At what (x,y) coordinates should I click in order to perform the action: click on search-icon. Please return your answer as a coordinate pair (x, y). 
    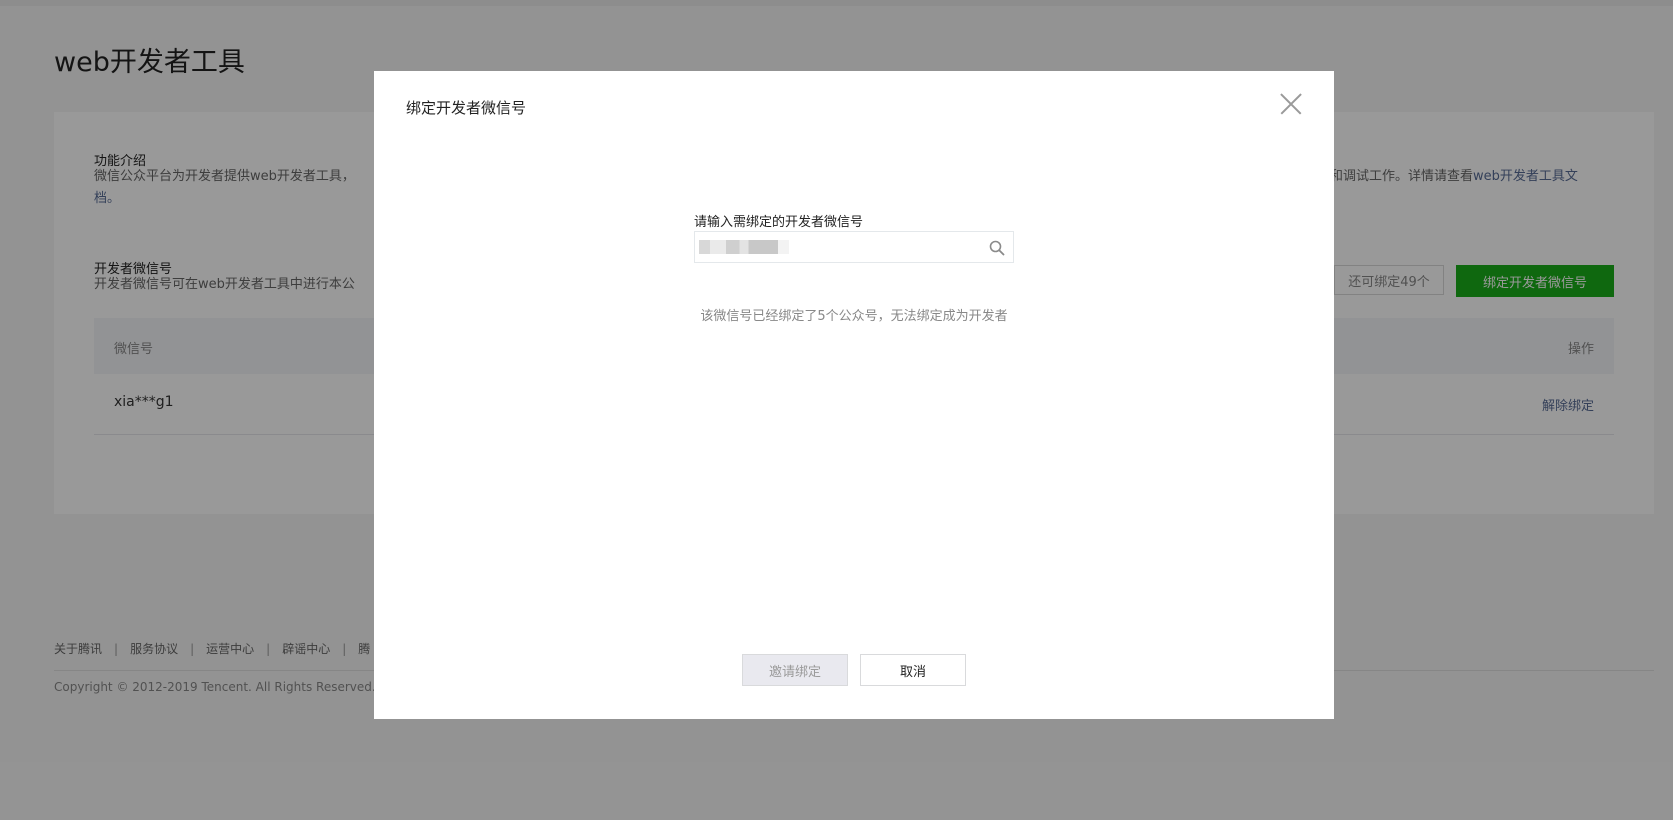
    Looking at the image, I should click on (997, 248).